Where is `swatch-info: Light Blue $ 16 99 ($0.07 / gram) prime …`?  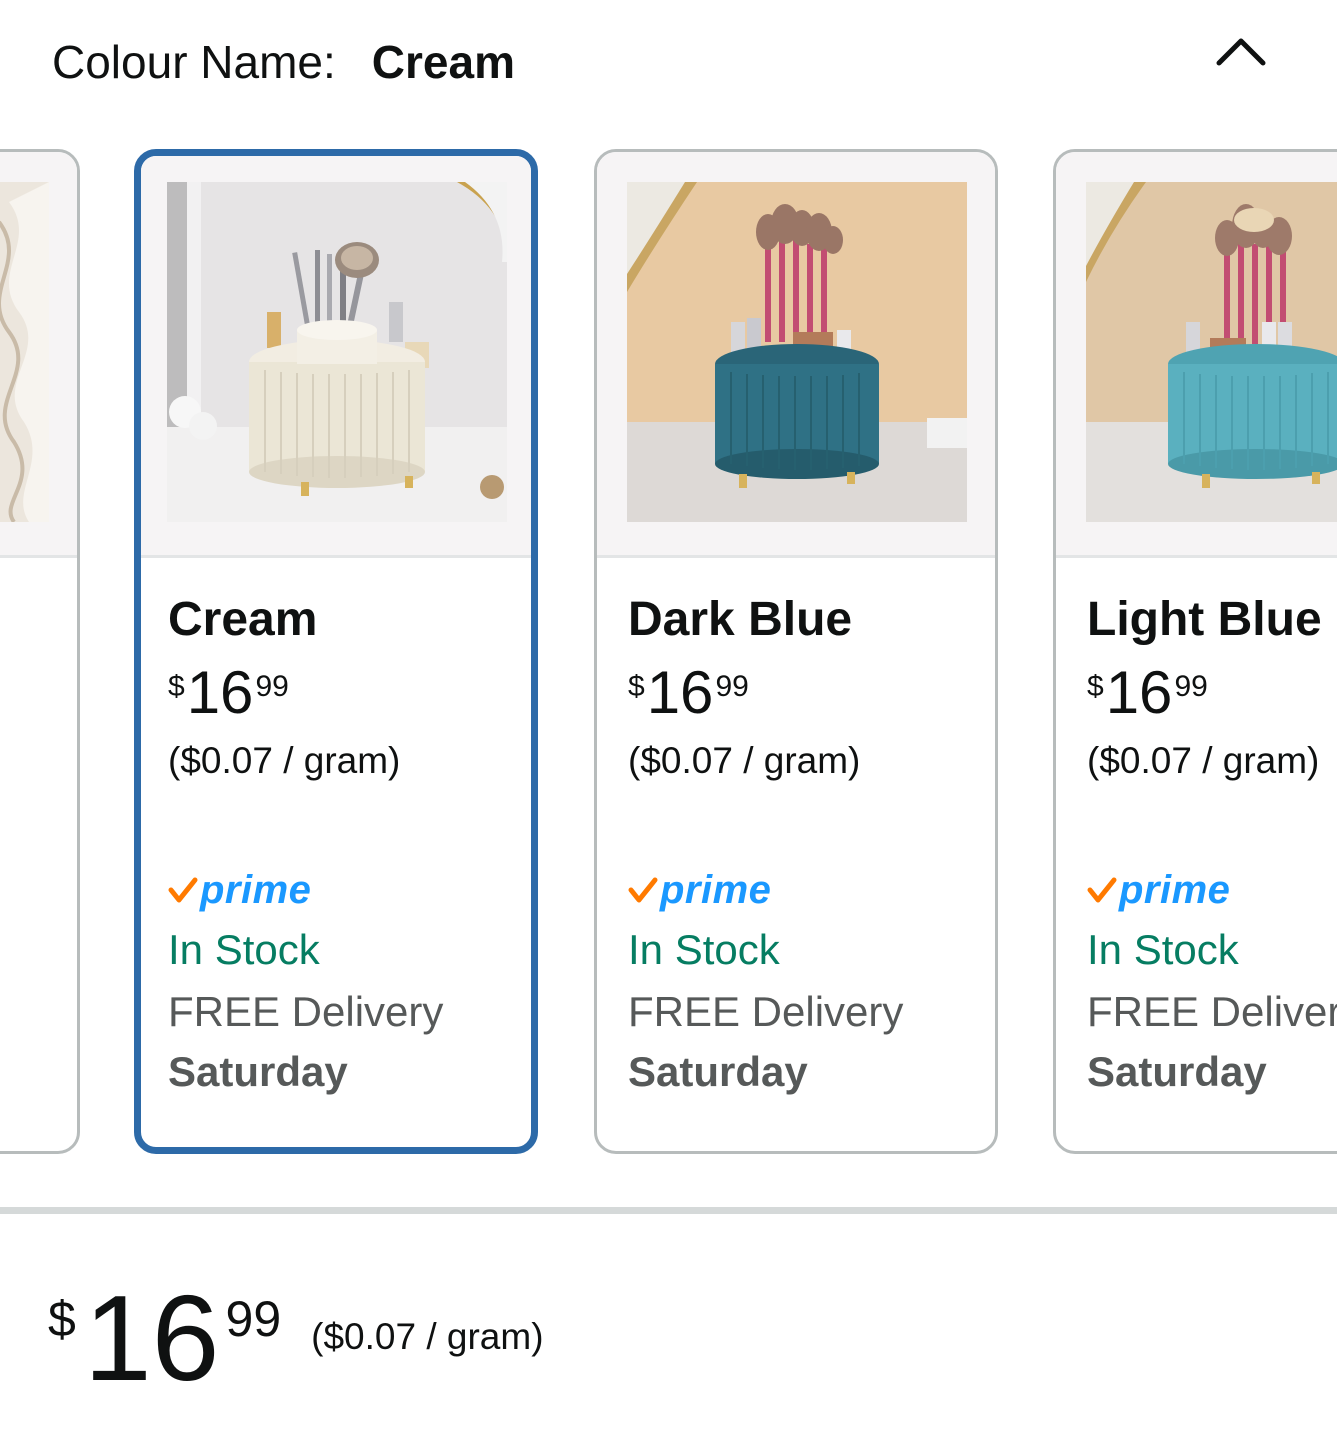
swatch-info: Light Blue $ 16 99 ($0.07 / gram) prime … is located at coordinates (1212, 844).